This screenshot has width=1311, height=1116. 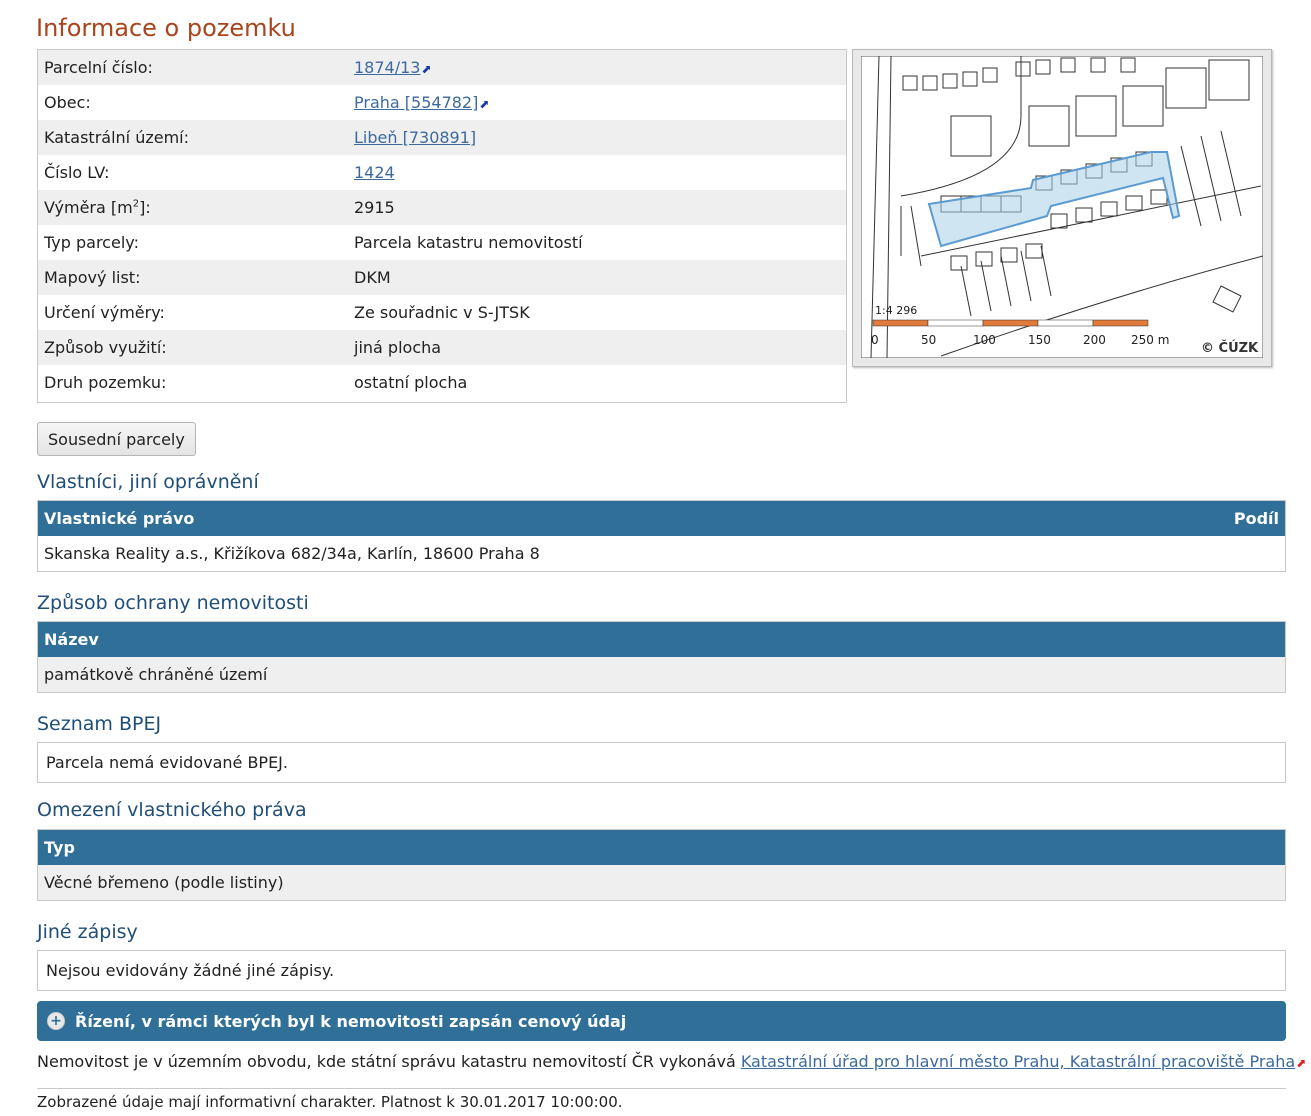 What do you see at coordinates (984, 340) in the screenshot?
I see `svg-text: 100` at bounding box center [984, 340].